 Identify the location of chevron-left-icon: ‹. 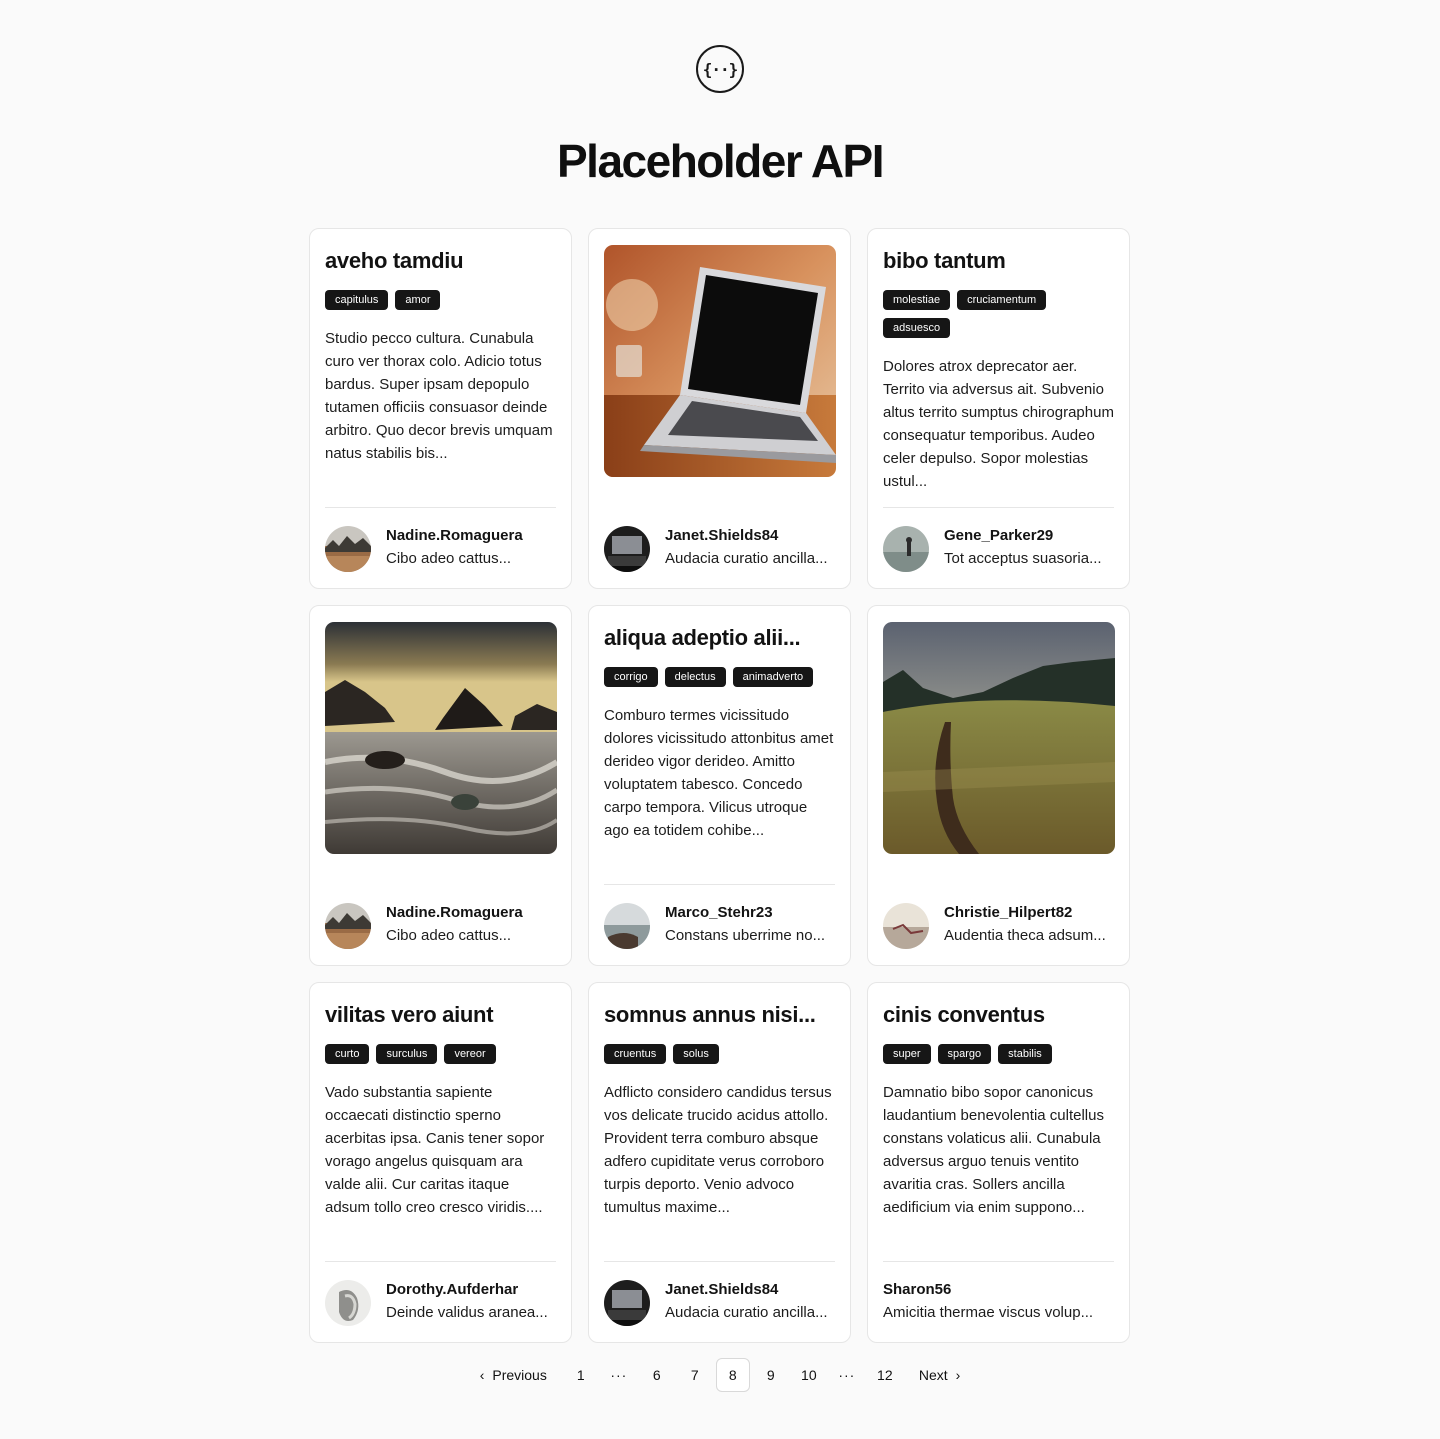
(482, 1375).